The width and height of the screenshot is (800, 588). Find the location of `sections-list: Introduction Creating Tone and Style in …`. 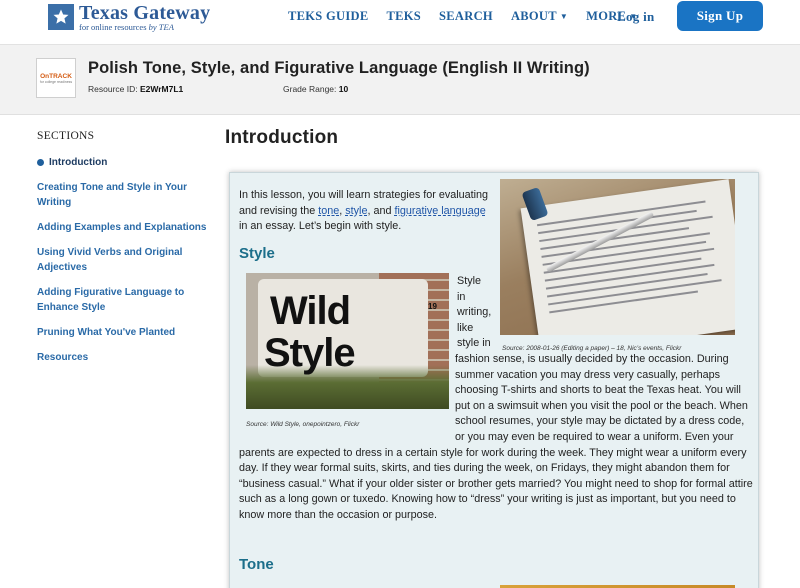

sections-list: Introduction Creating Tone and Style in … is located at coordinates (124, 265).